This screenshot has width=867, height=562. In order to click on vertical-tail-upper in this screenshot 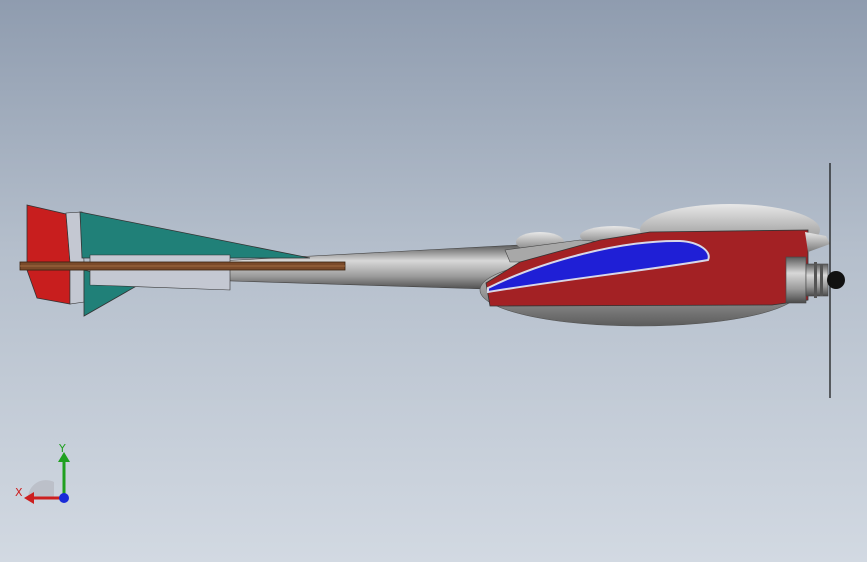, I will do `click(48, 233)`.